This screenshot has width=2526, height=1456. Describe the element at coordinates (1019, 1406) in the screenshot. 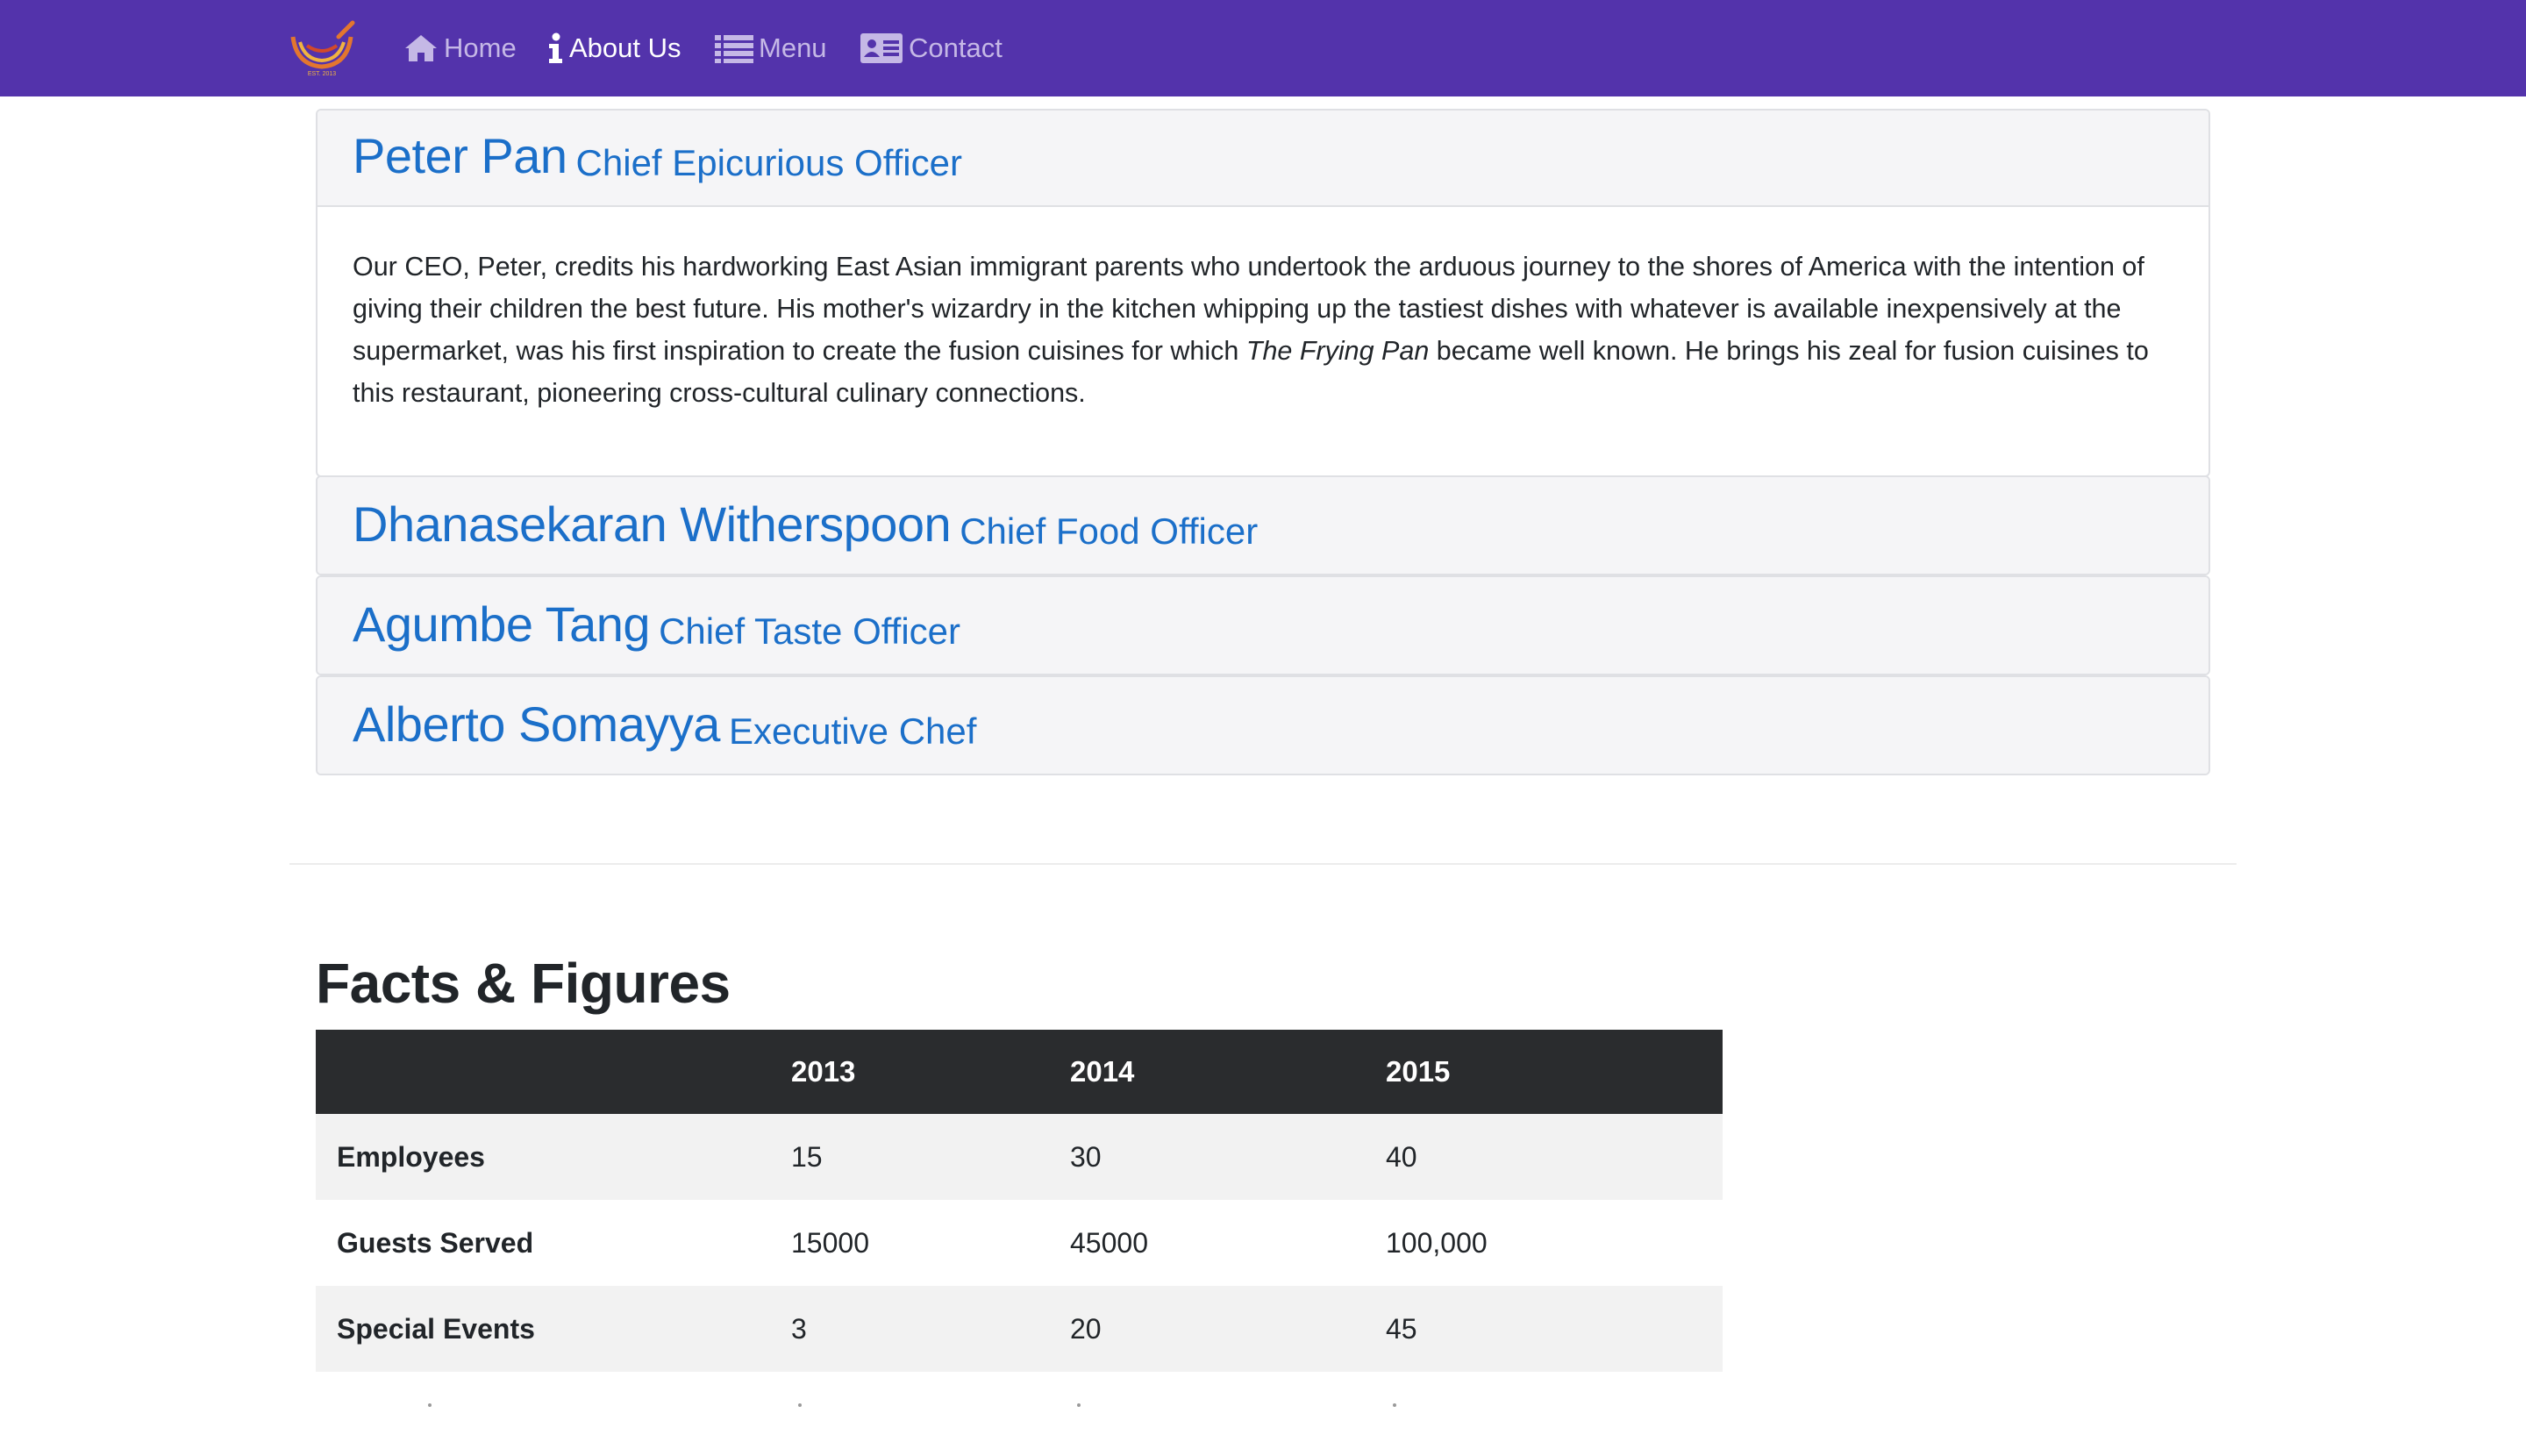

I see `cropped-row-remnant` at that location.